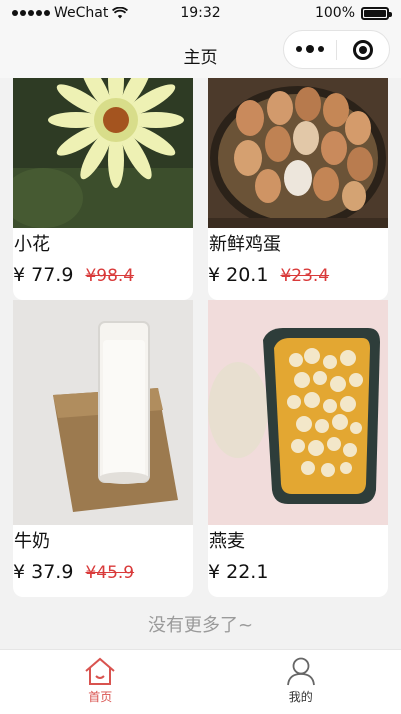  I want to click on mini-program-capsule, so click(336, 49).